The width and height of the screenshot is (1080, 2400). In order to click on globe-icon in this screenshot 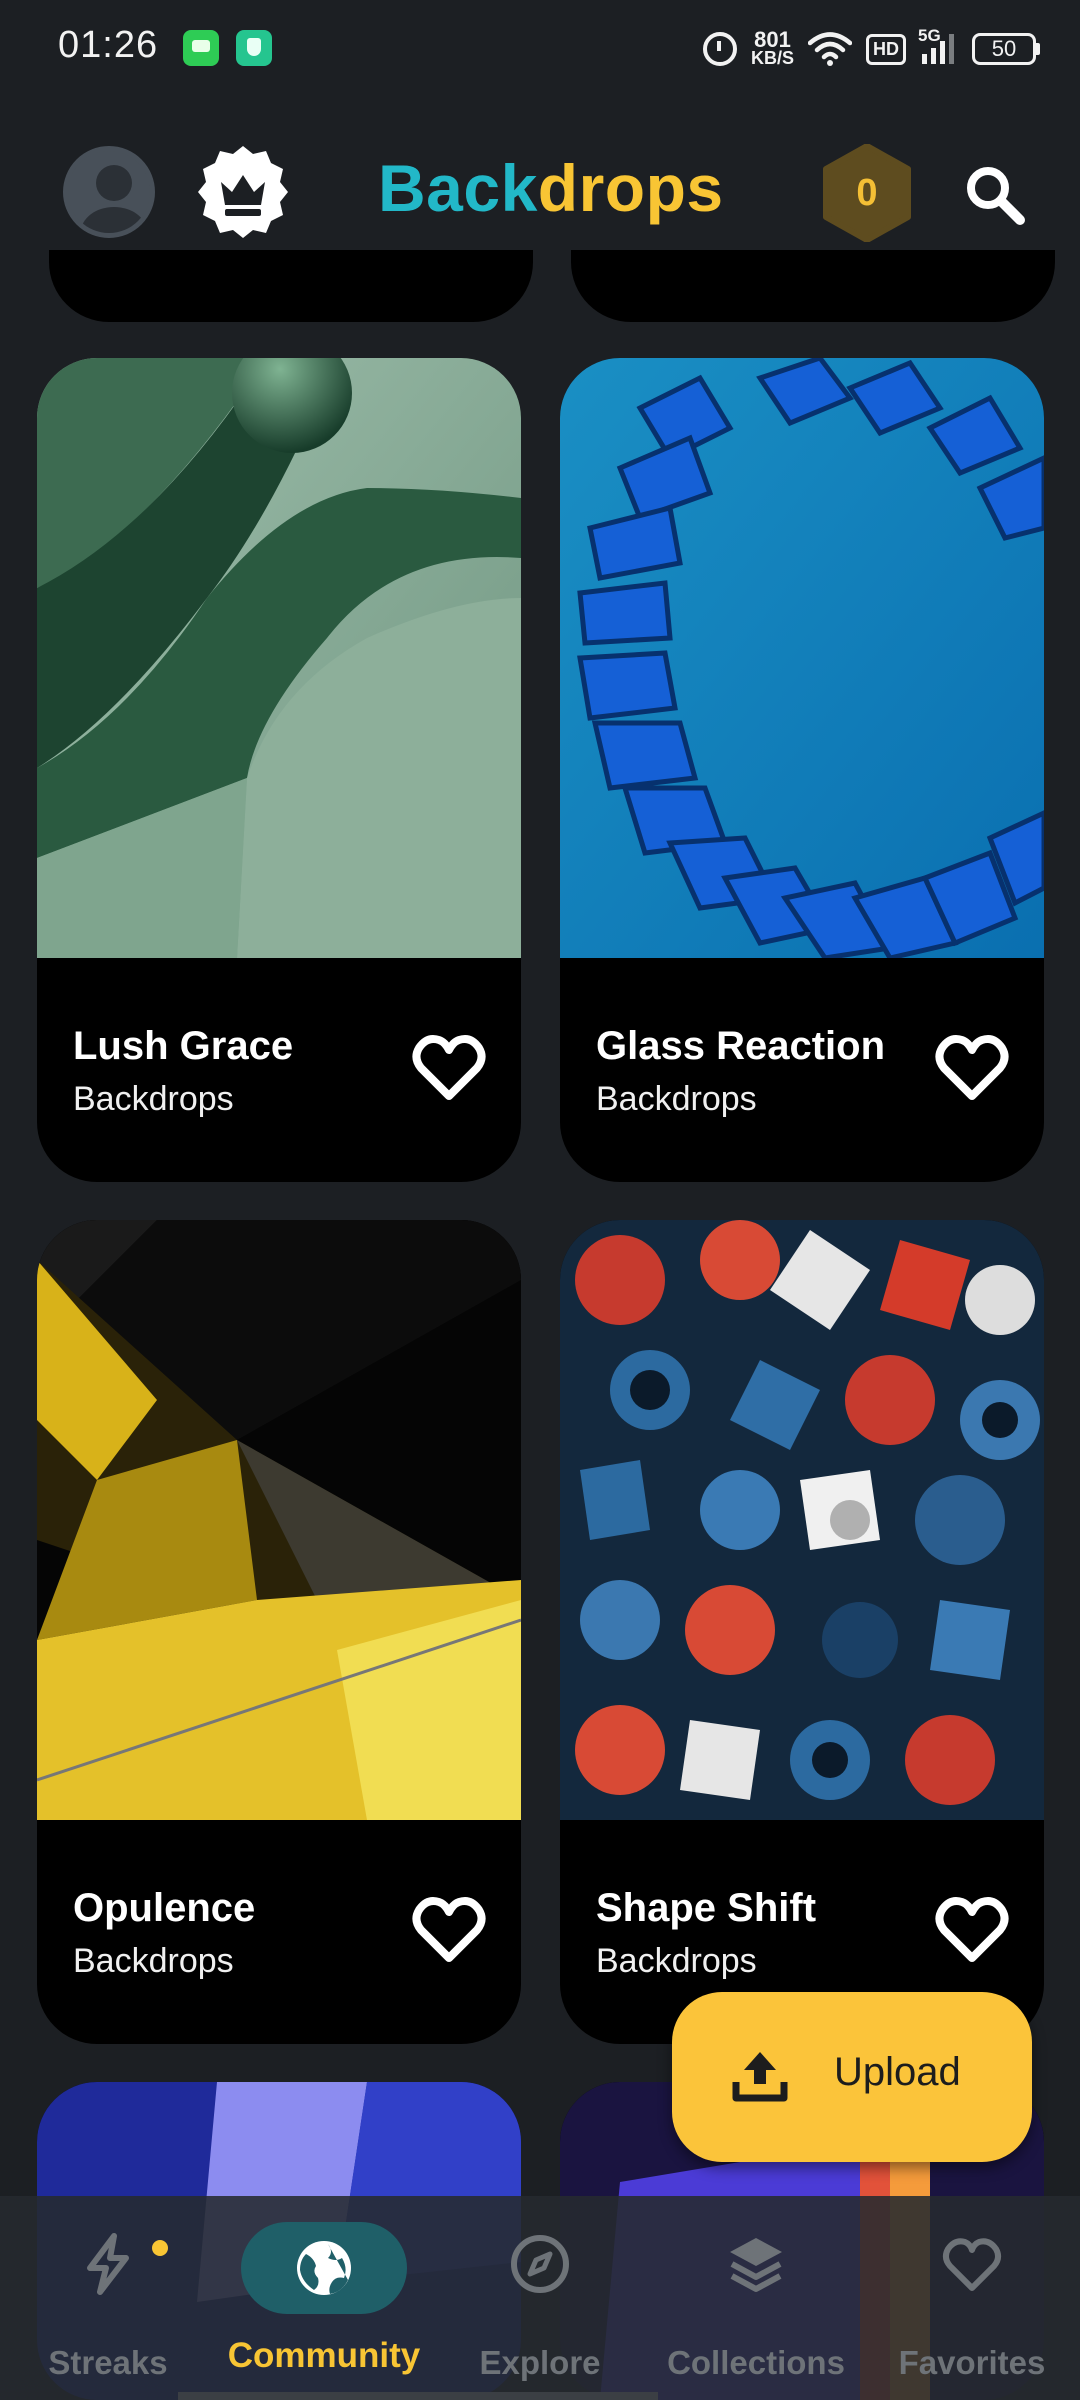, I will do `click(324, 2268)`.